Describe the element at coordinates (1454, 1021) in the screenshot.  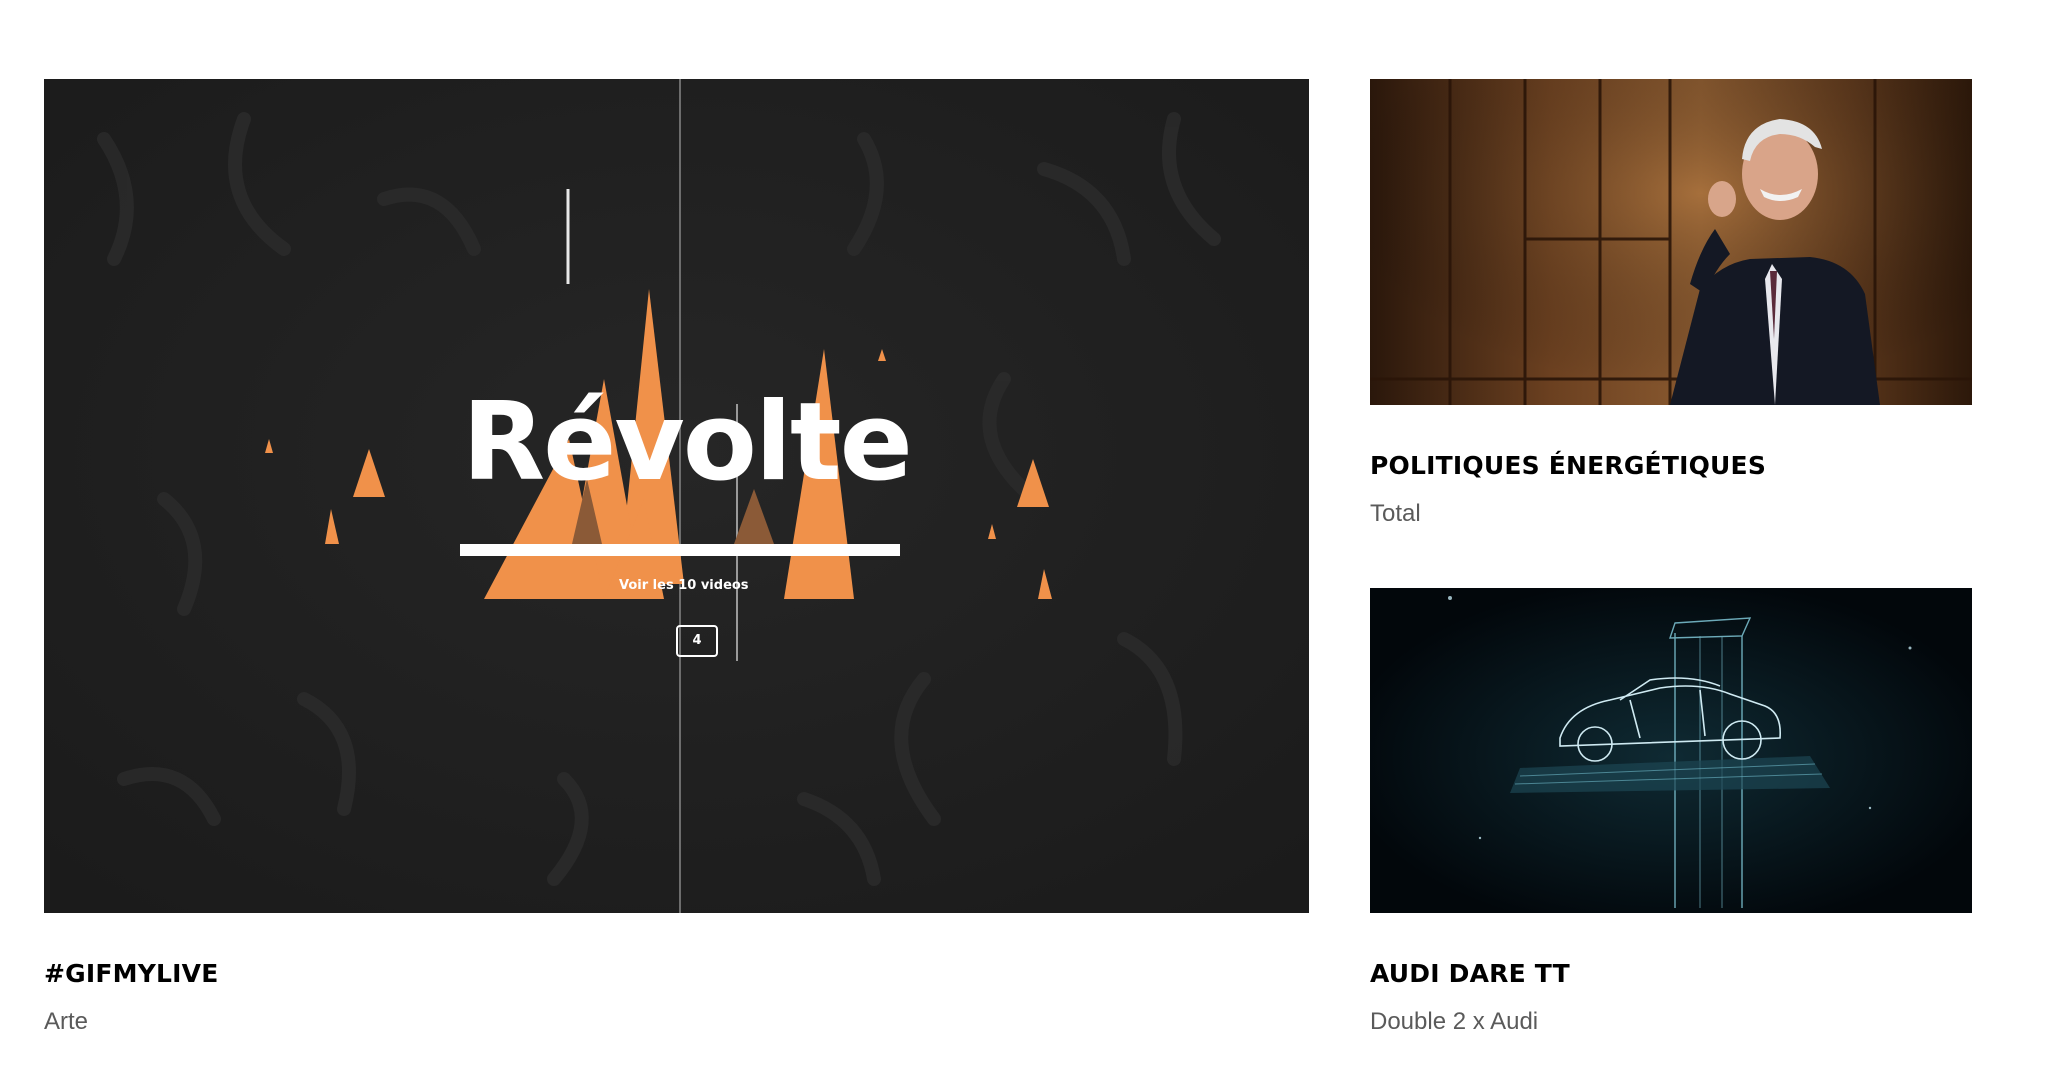
I see `project-client: Double 2 x Audi` at that location.